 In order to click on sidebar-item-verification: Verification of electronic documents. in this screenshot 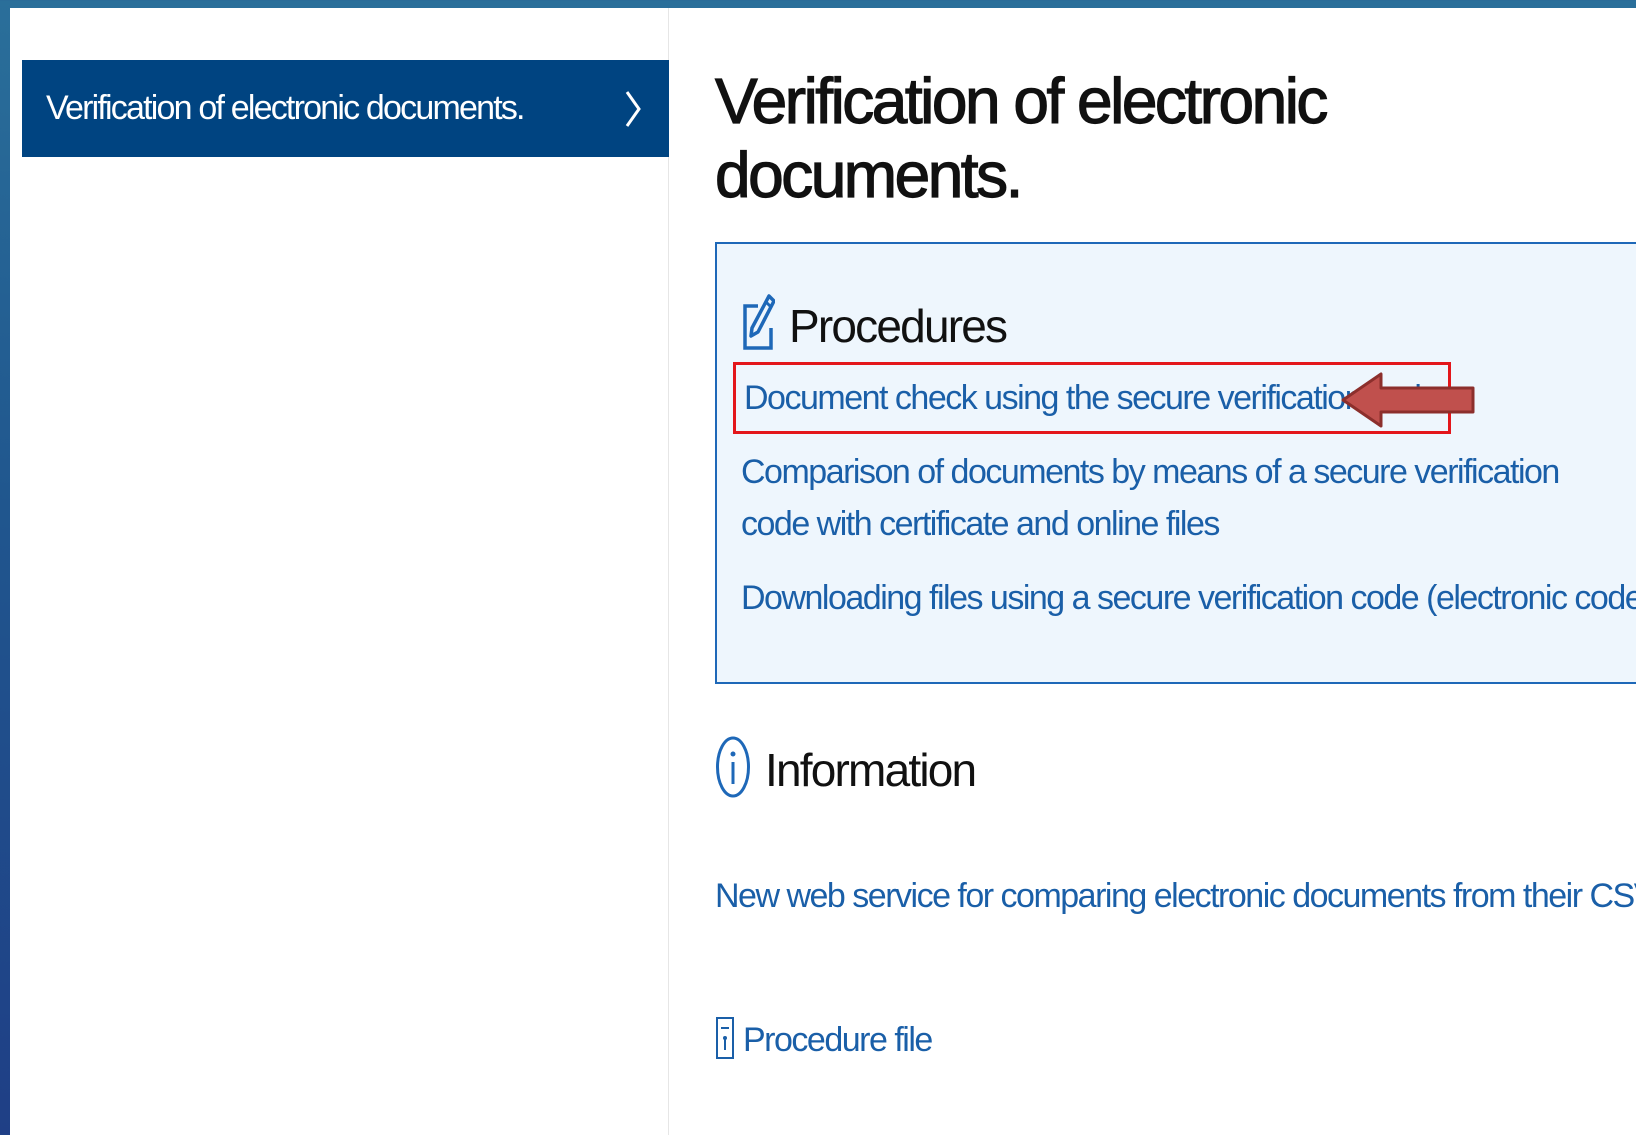, I will do `click(345, 108)`.